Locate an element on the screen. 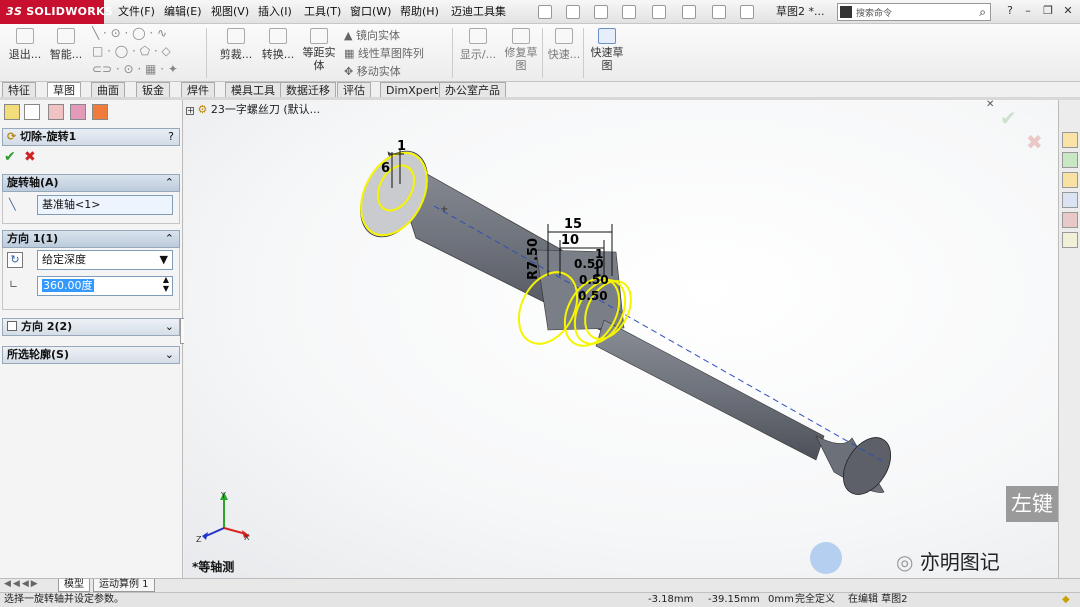  dim-050-c: 0.50 is located at coordinates (593, 296).